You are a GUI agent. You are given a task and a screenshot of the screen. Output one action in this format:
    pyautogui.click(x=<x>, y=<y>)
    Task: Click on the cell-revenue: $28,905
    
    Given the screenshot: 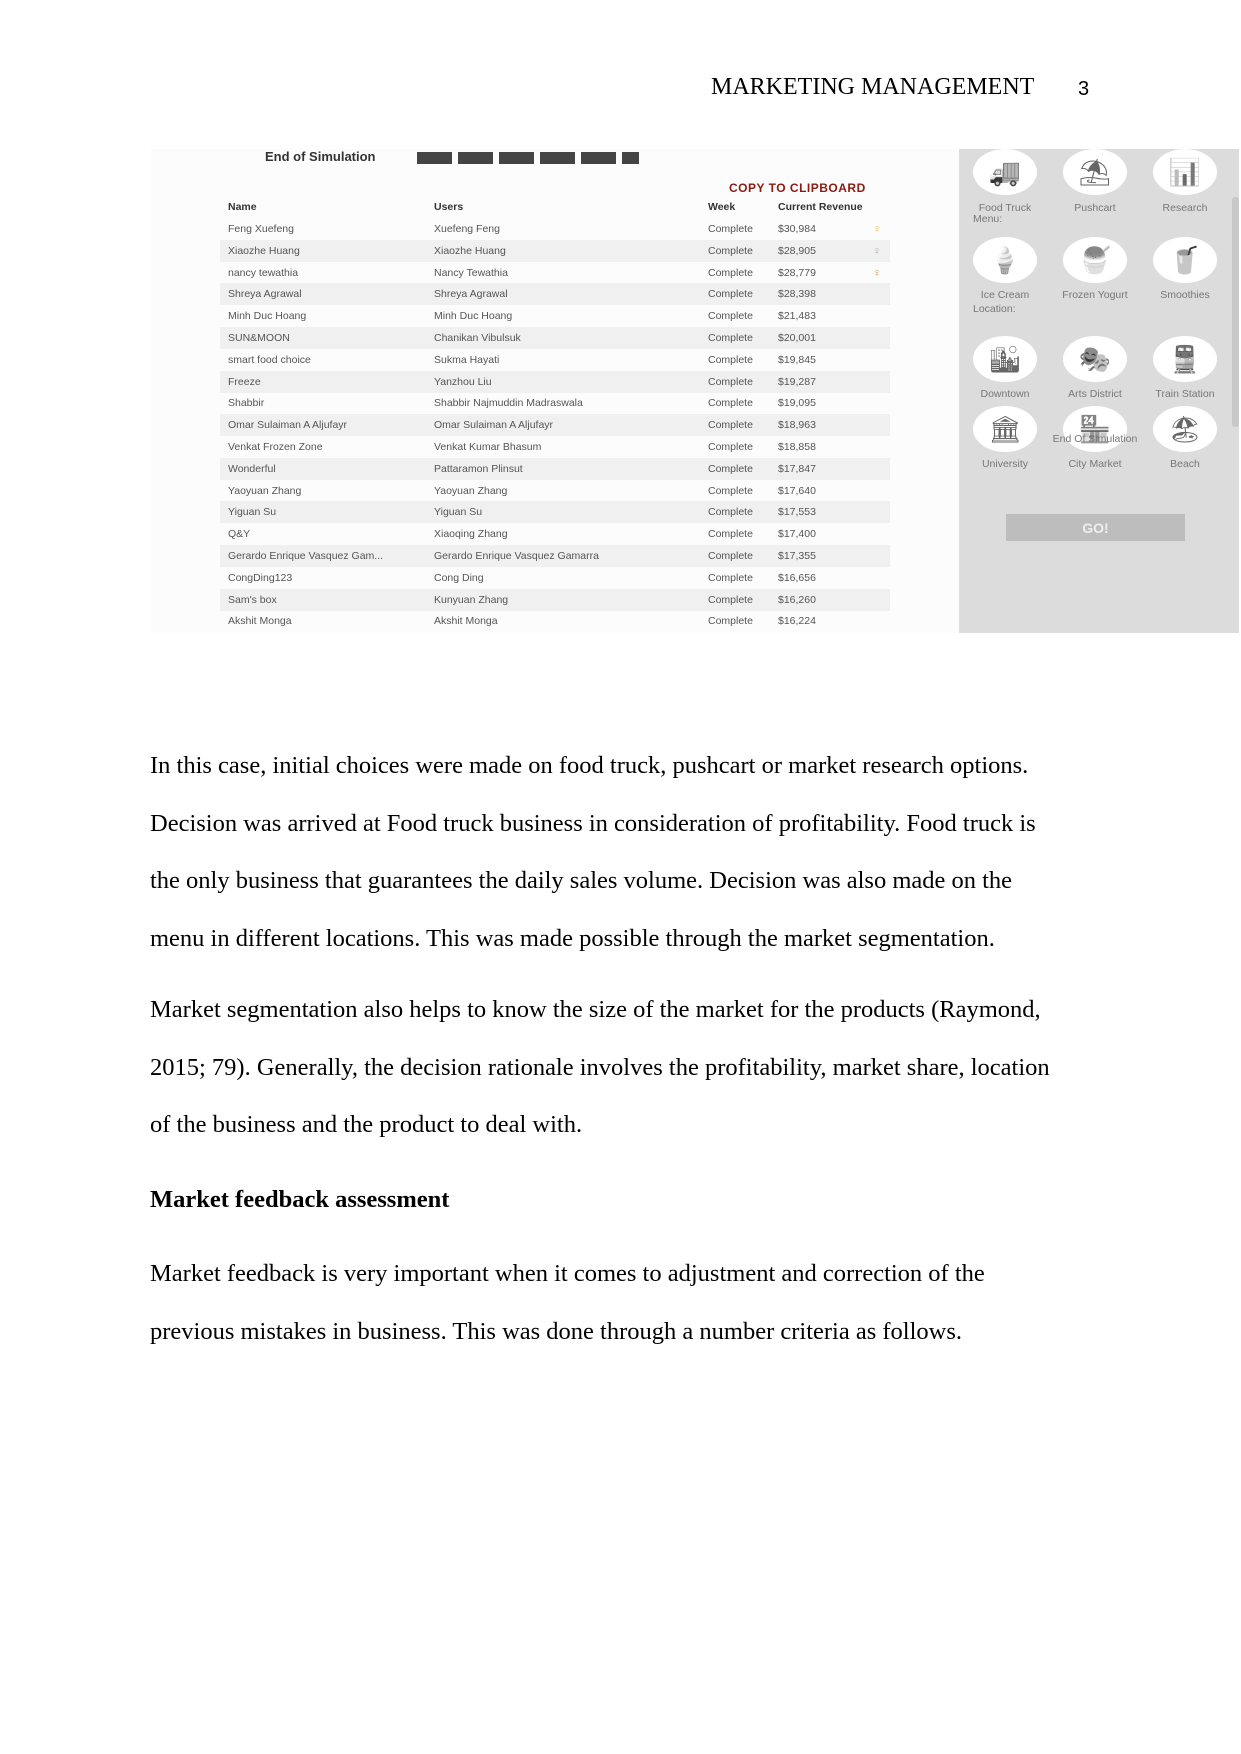 What is the action you would take?
    pyautogui.click(x=797, y=250)
    